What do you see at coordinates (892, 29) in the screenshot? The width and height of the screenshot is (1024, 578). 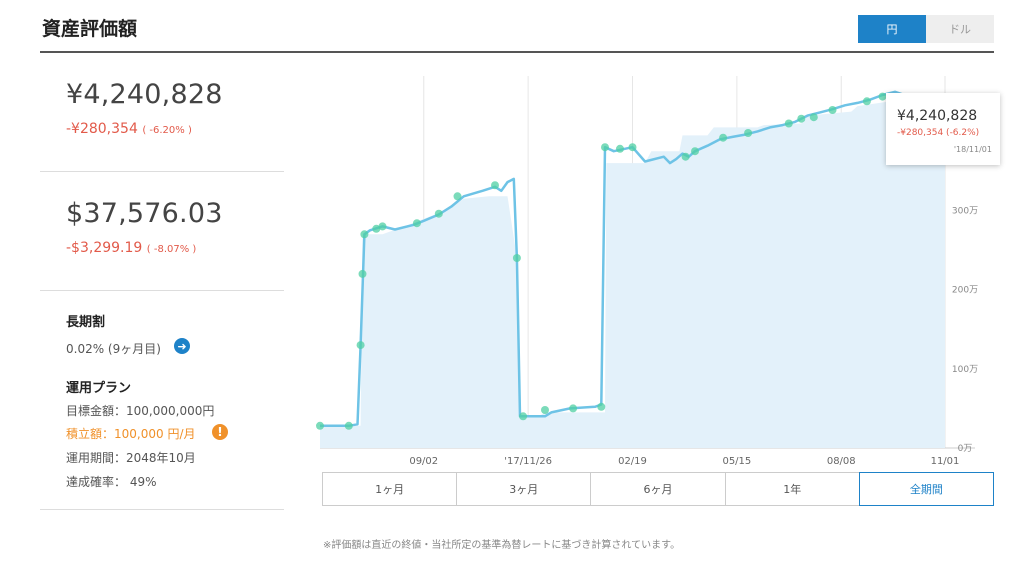 I see `currency-yen-button: 円` at bounding box center [892, 29].